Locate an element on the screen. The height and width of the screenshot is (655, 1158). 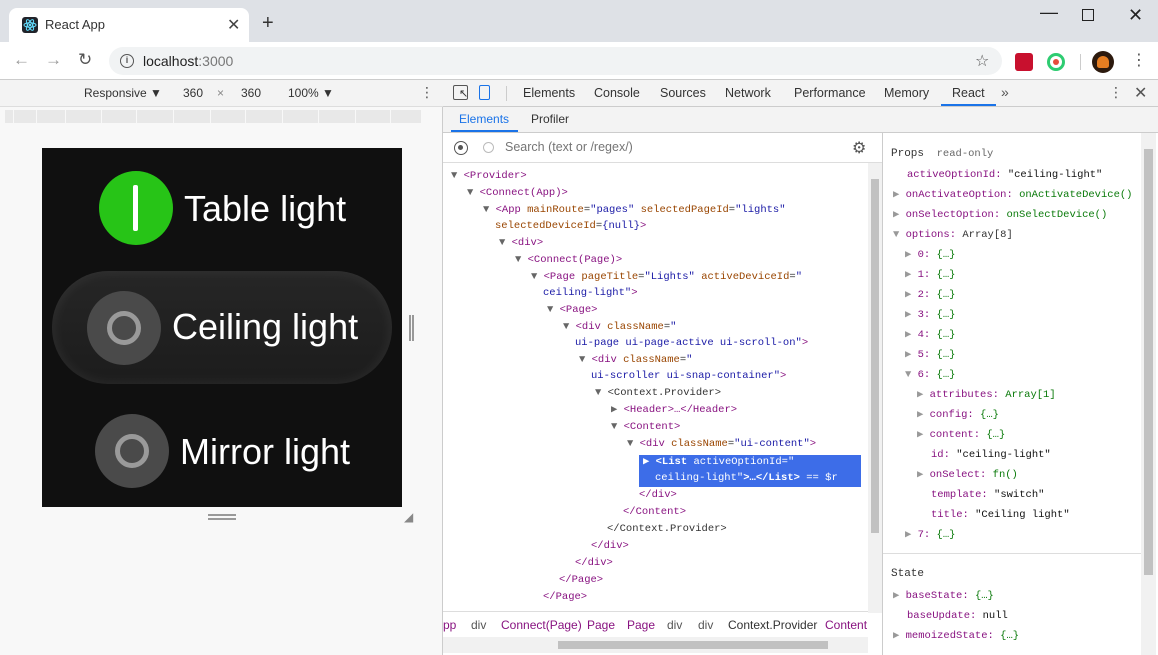
settings-gear-icon: ⚙ is located at coordinates (859, 148).